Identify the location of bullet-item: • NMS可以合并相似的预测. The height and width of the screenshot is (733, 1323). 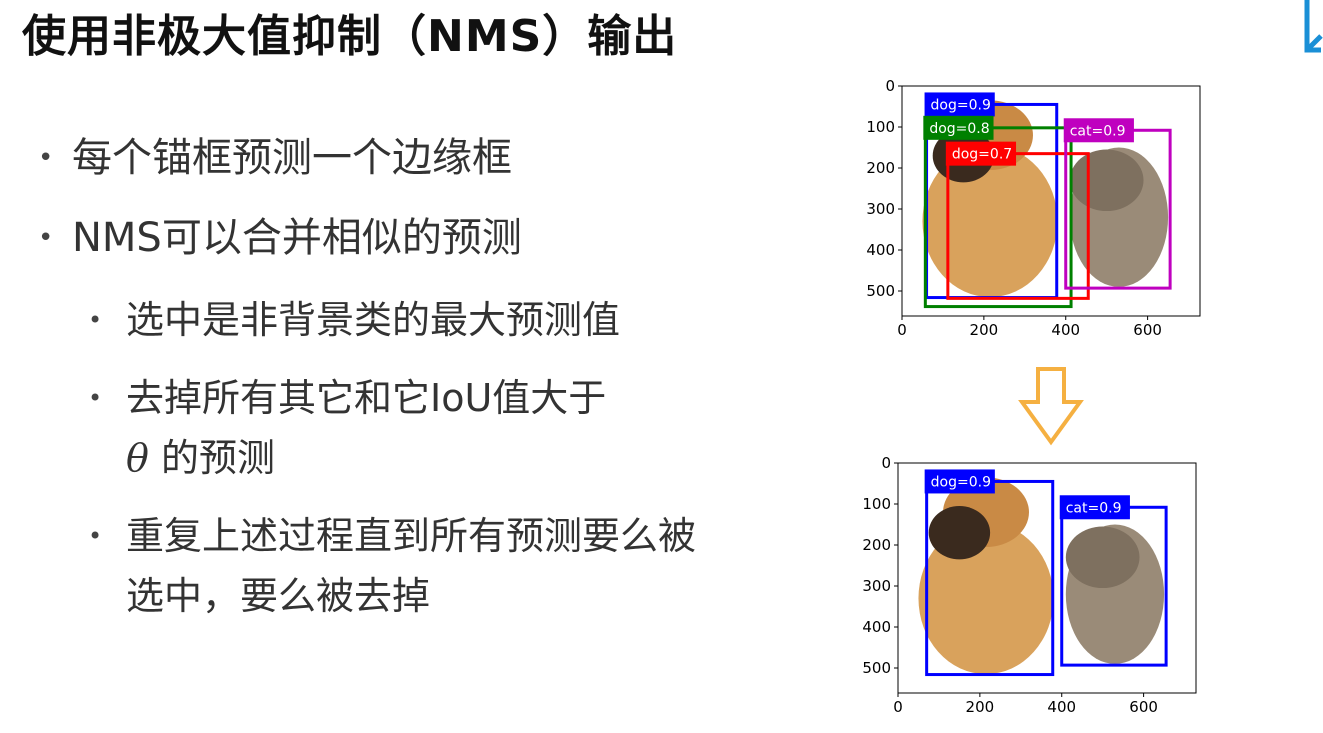
(372, 238).